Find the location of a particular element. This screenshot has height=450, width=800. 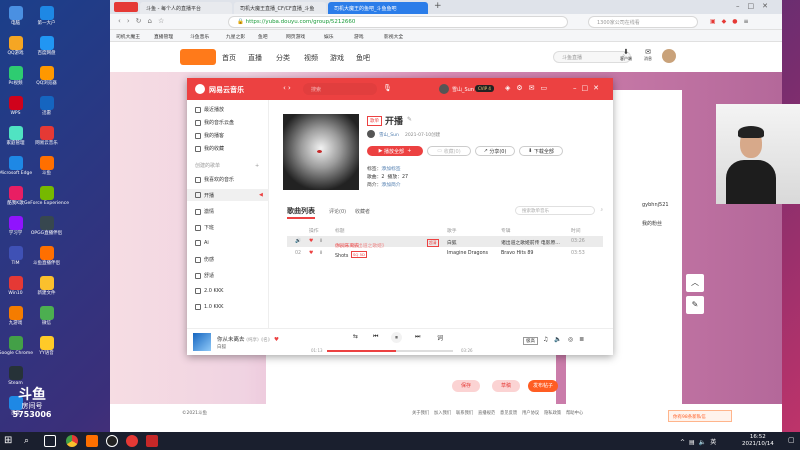

star-icon: ☆ is located at coordinates (164, 21).